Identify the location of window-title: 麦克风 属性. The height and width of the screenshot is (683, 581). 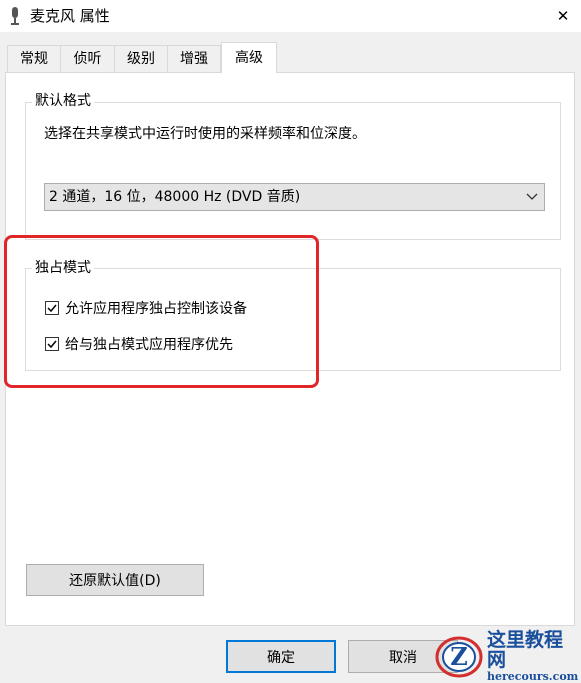
(70, 16).